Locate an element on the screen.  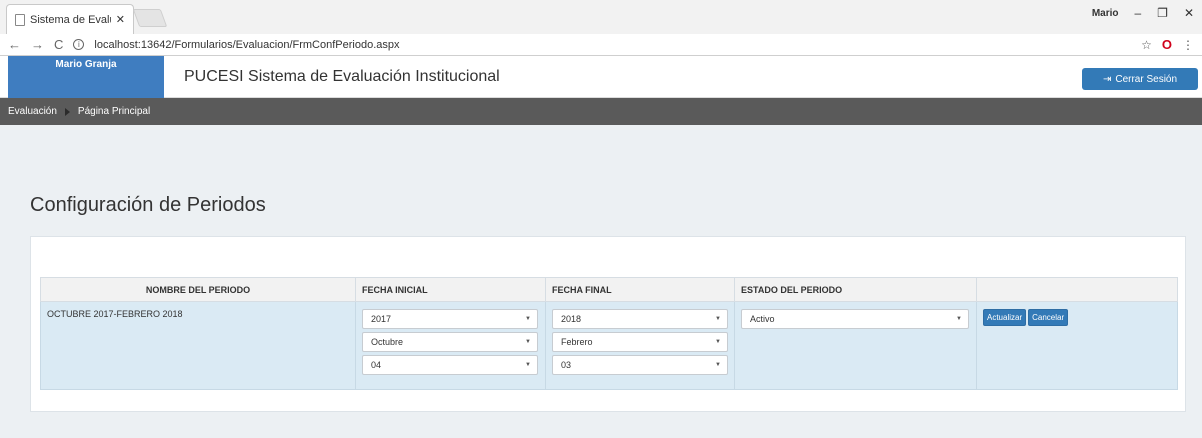
start-date-cell: 2017 ▼ Octubre ▼ 04 ▼ is located at coordinates (450, 345).